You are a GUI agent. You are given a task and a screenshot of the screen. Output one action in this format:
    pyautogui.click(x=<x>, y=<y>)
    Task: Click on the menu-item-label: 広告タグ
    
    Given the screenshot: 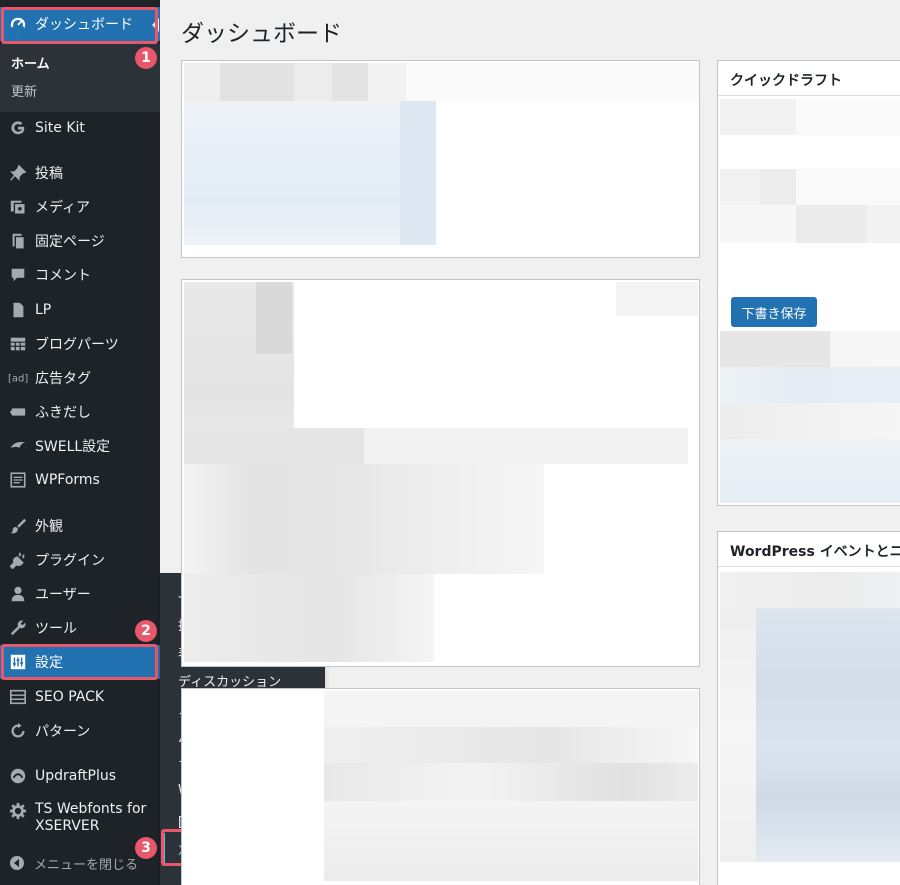 What is the action you would take?
    pyautogui.click(x=63, y=379)
    